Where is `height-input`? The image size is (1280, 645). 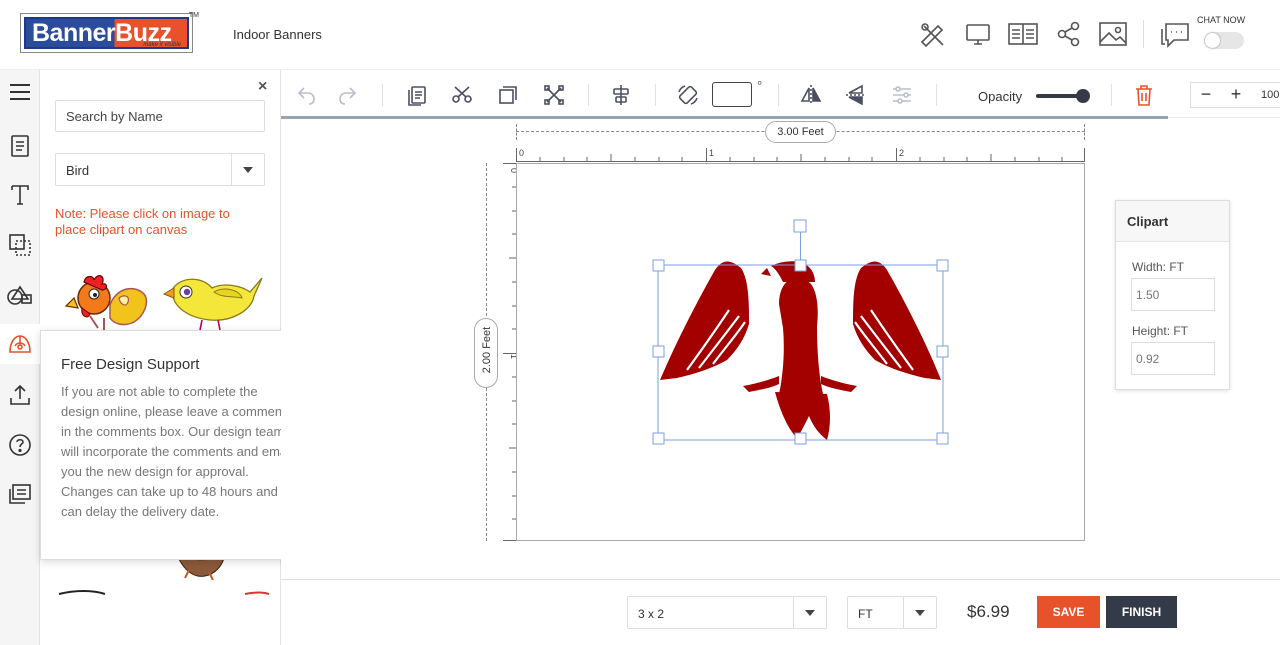 height-input is located at coordinates (1173, 358).